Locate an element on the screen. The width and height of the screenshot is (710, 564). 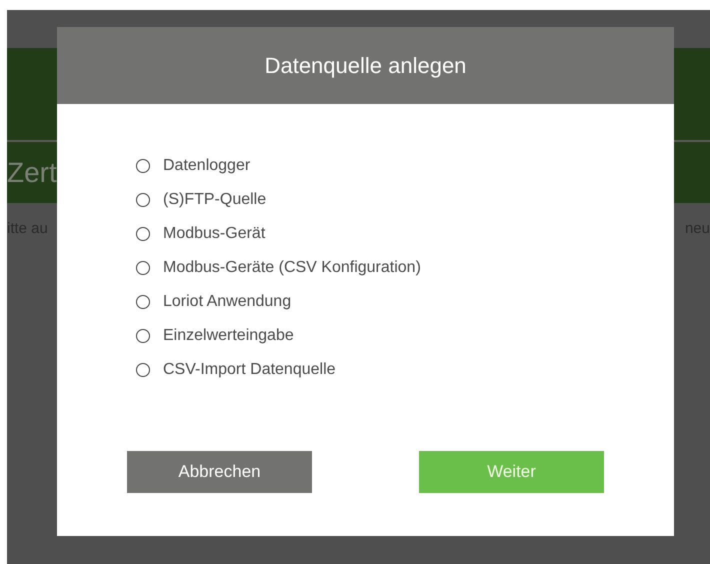
radio-option: Modbus-Gerät is located at coordinates (405, 234).